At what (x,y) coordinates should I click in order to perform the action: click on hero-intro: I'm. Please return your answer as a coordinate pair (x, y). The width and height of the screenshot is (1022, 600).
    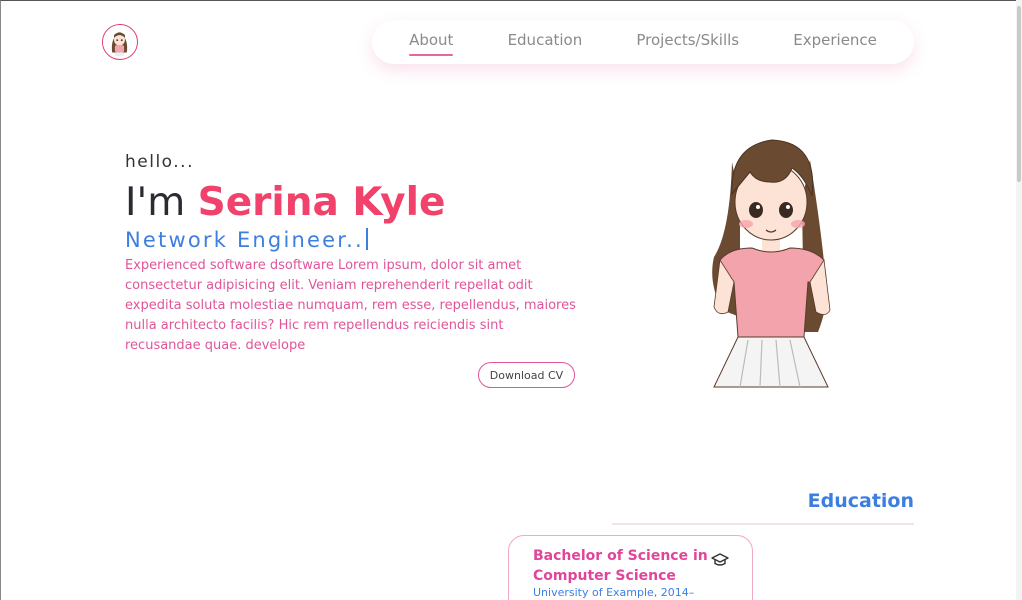
    Looking at the image, I should click on (161, 202).